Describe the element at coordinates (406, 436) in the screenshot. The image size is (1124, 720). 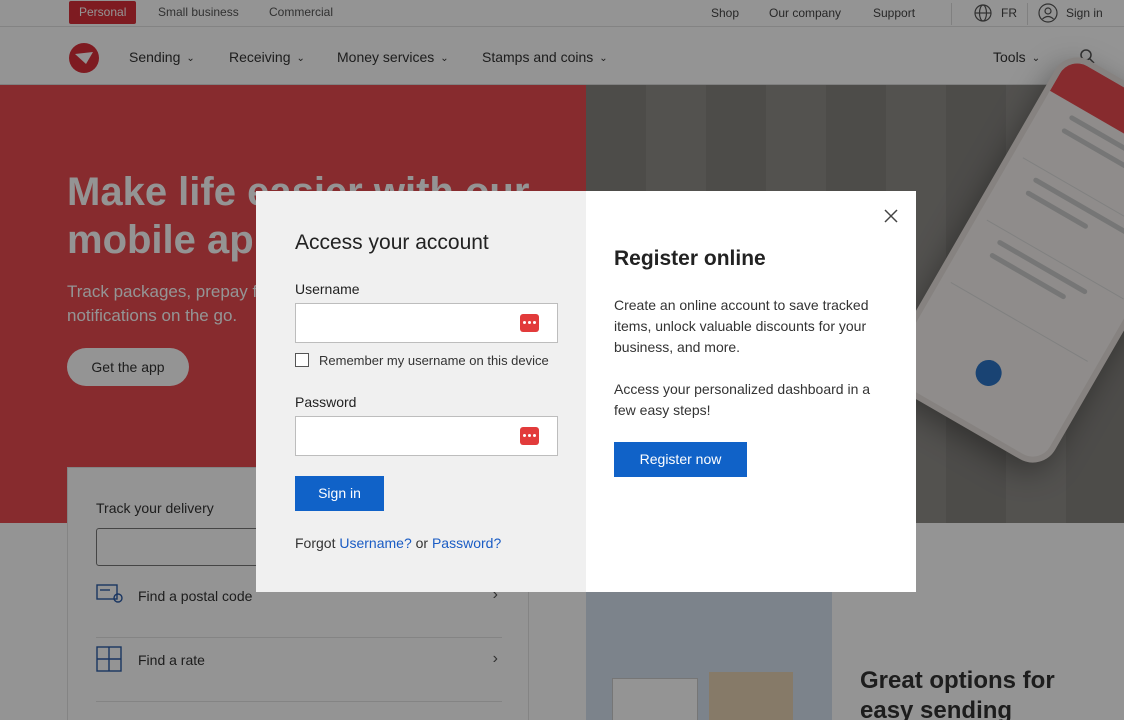
I see `password-input` at that location.